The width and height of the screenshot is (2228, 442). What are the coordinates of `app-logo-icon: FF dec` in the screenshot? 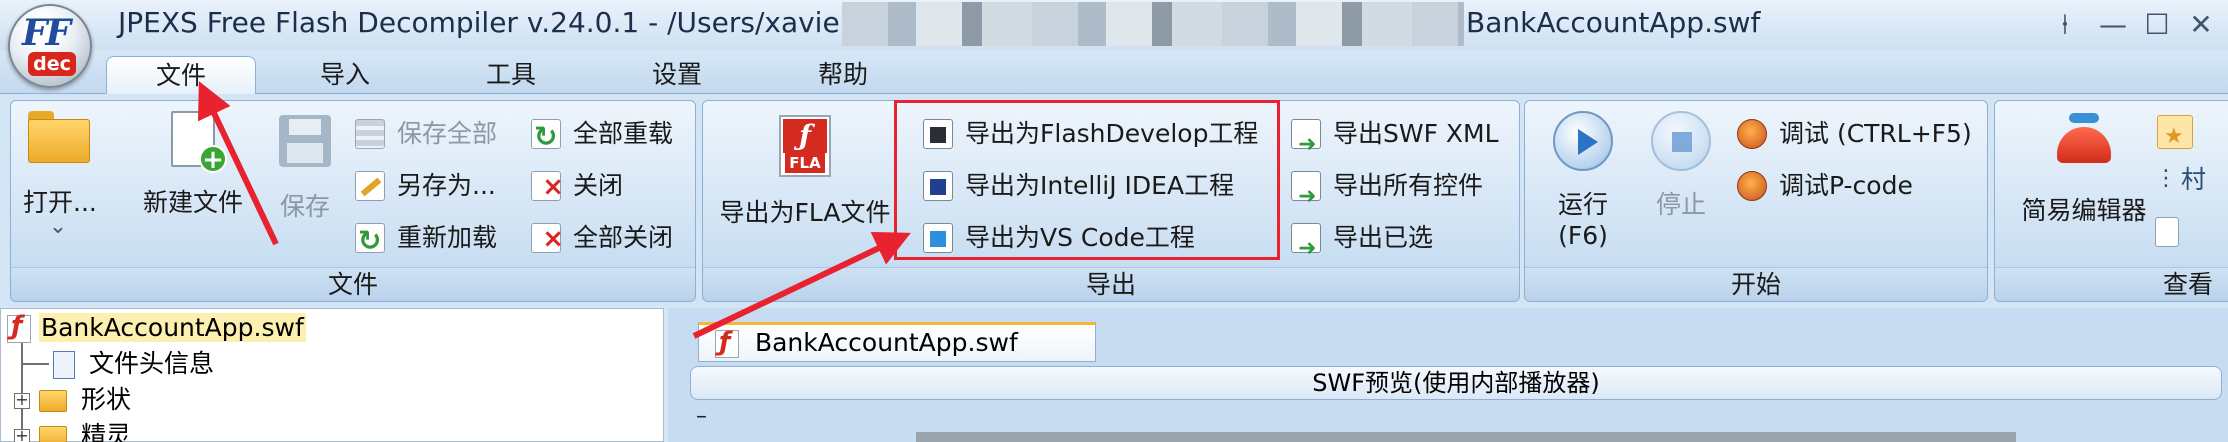 It's located at (50, 46).